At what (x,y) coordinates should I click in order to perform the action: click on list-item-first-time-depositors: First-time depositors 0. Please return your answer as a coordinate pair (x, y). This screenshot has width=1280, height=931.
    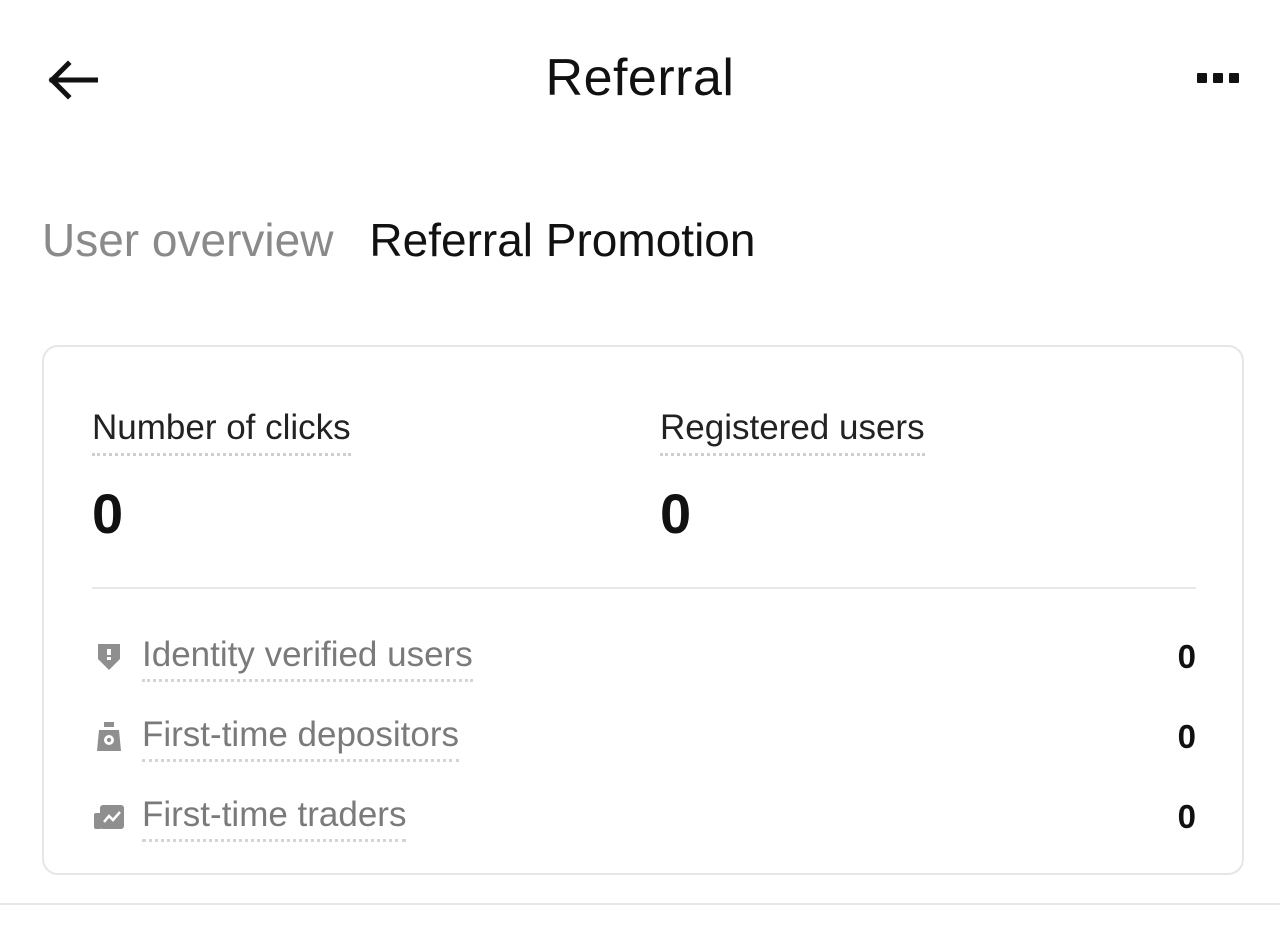
    Looking at the image, I should click on (644, 737).